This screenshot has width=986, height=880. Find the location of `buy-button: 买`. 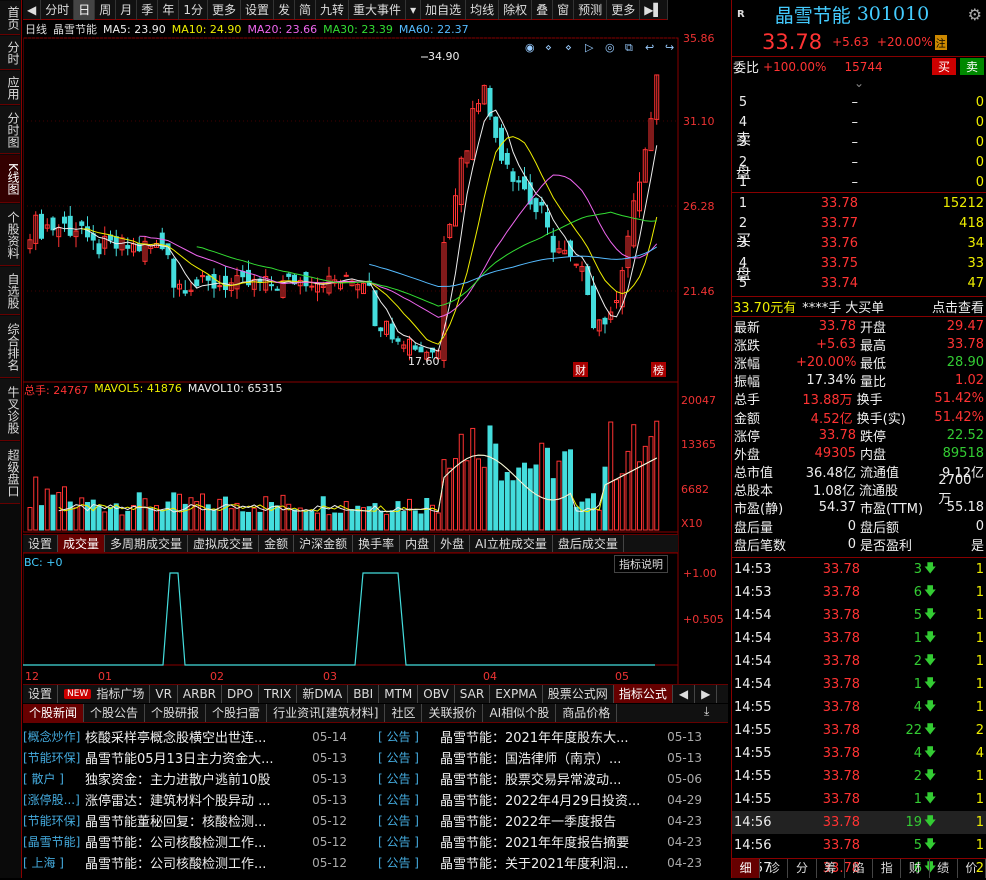

buy-button: 买 is located at coordinates (943, 66).